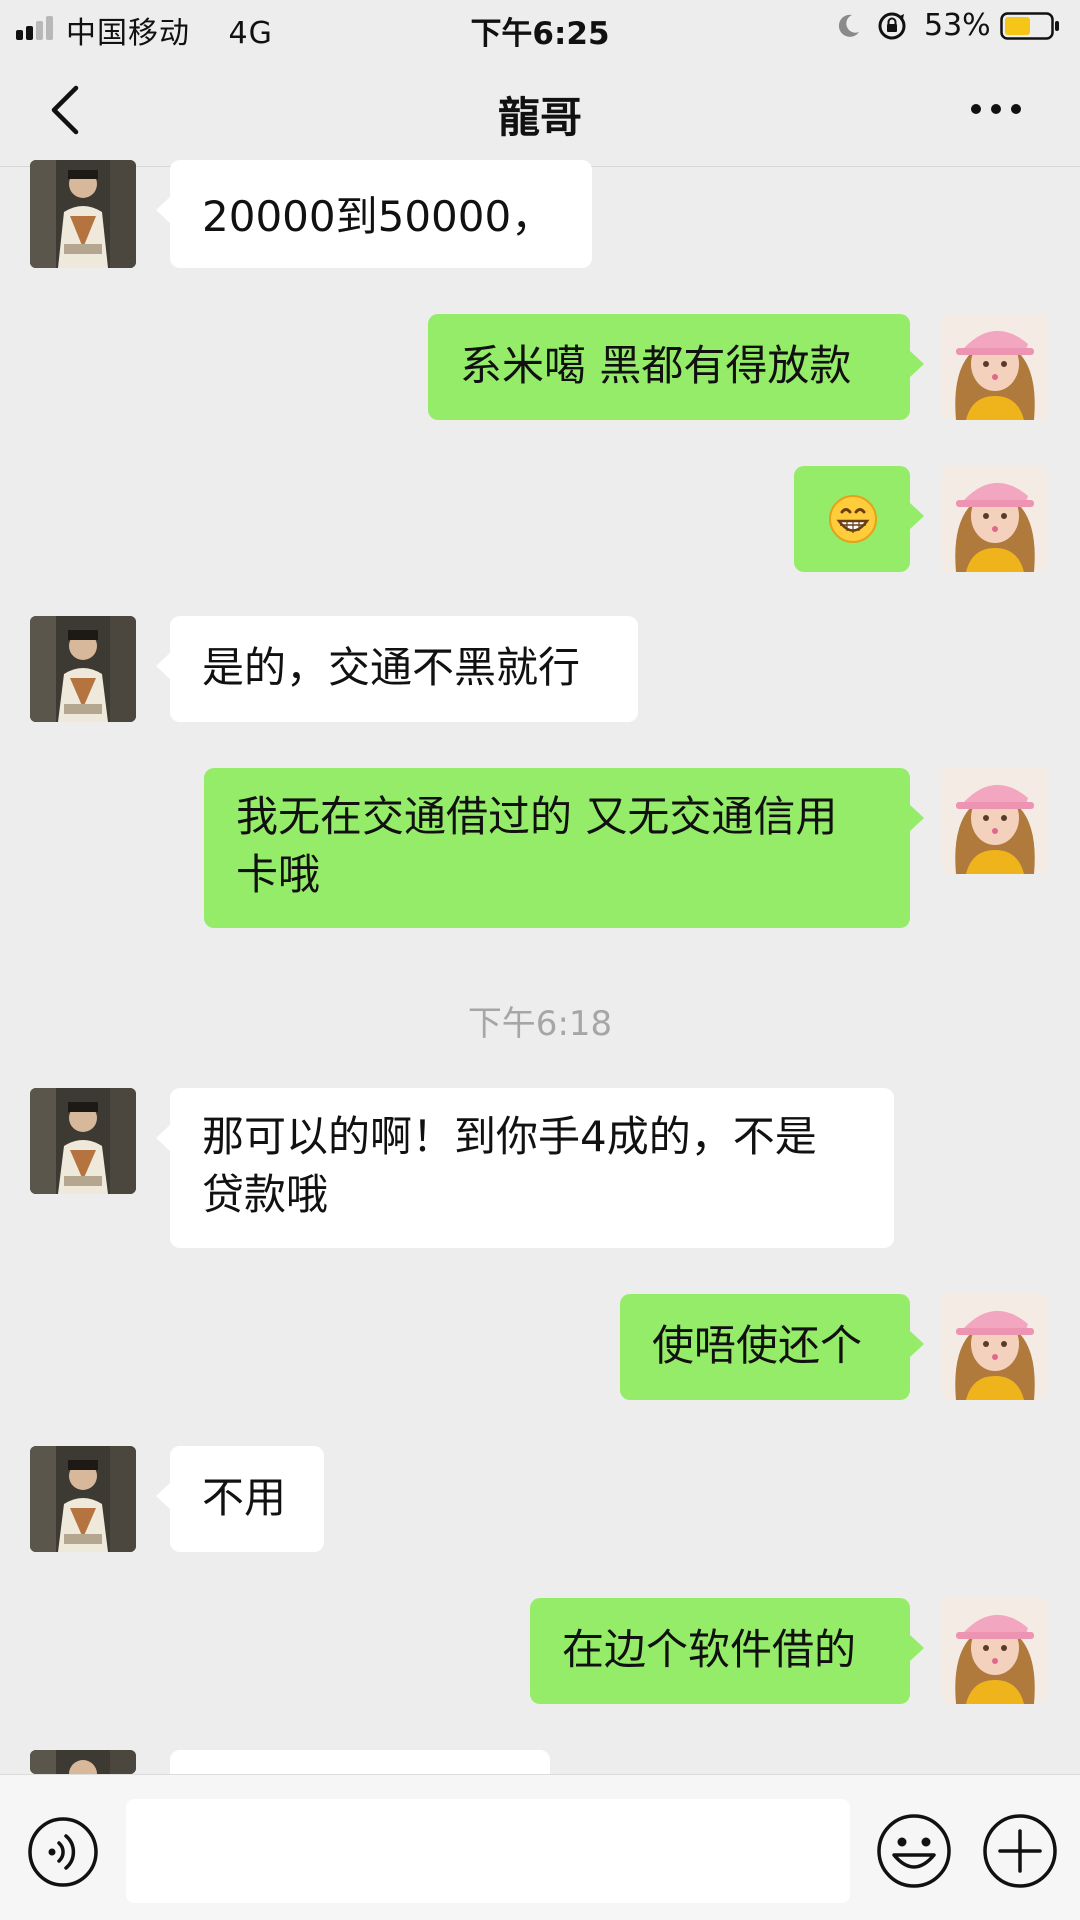 The height and width of the screenshot is (1920, 1080). Describe the element at coordinates (996, 109) in the screenshot. I see `more-dots-icon` at that location.